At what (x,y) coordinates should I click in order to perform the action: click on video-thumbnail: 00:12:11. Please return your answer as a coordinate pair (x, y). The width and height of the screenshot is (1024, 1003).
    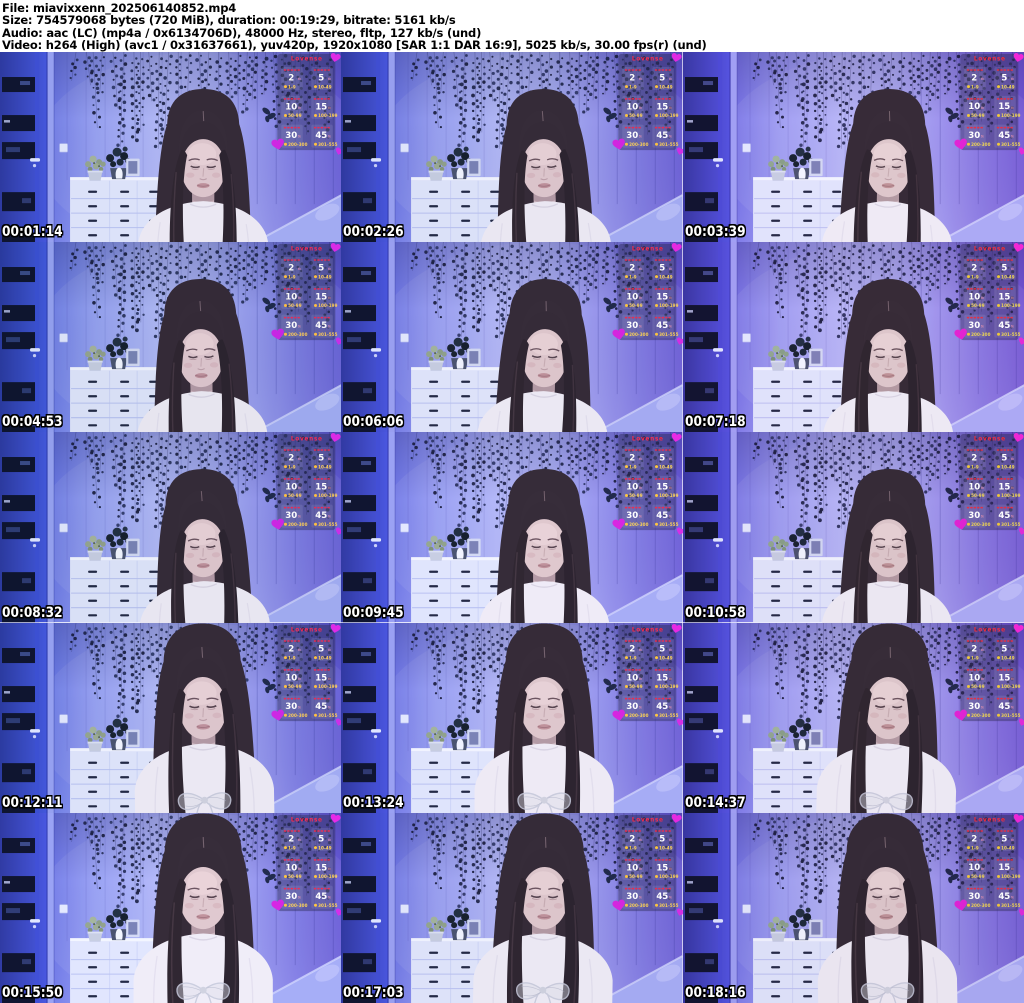
    Looking at the image, I should click on (171, 717).